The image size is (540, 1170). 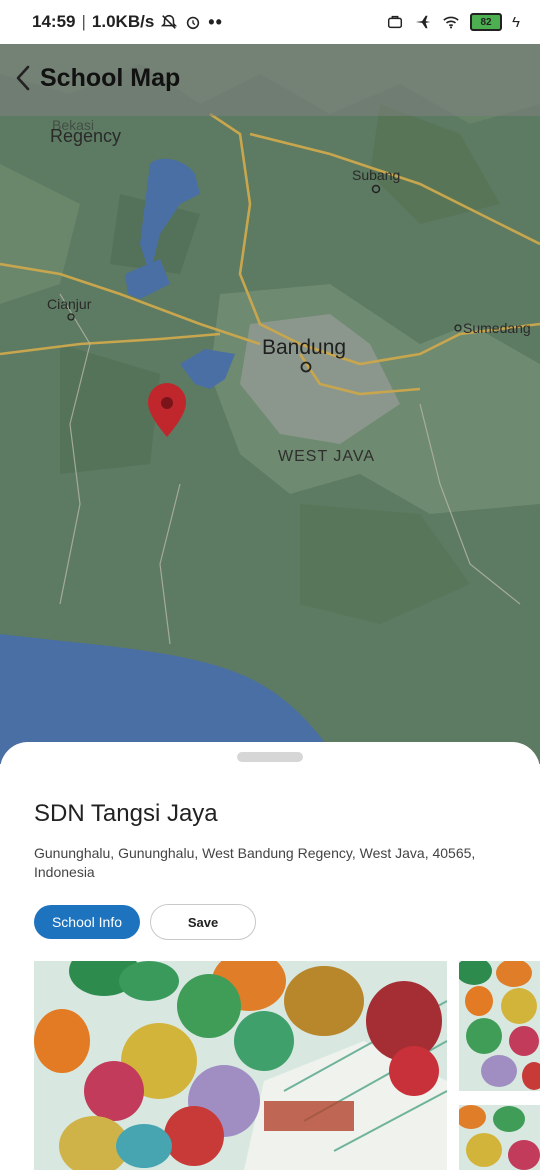 What do you see at coordinates (304, 347) in the screenshot?
I see `map-label-bandung: Bandung` at bounding box center [304, 347].